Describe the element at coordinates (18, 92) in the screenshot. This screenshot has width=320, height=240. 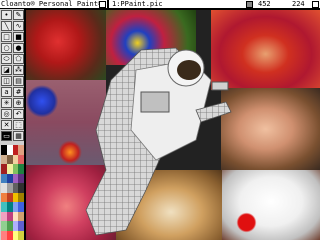
I see `grid-tool: #` at that location.